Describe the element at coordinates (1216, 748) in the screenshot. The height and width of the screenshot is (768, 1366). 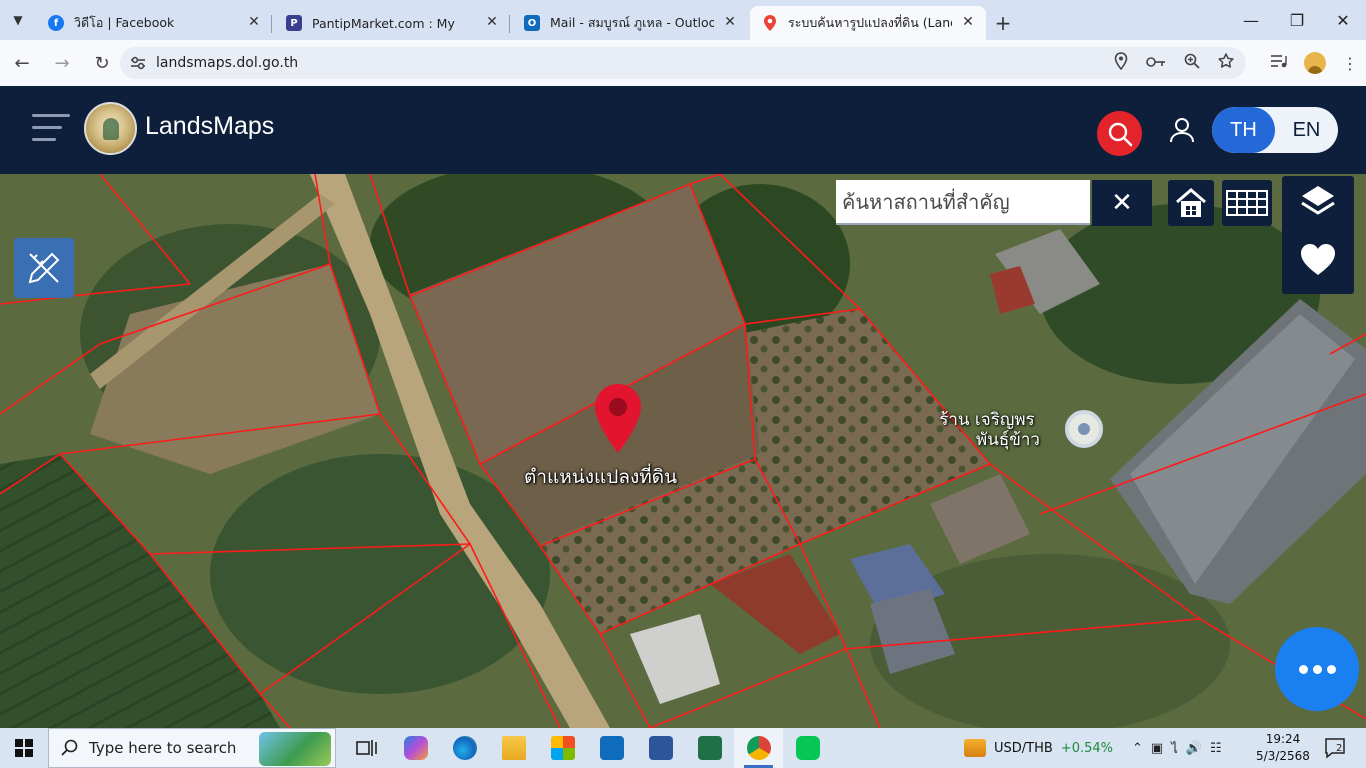
I see `network-icon: ☷` at that location.